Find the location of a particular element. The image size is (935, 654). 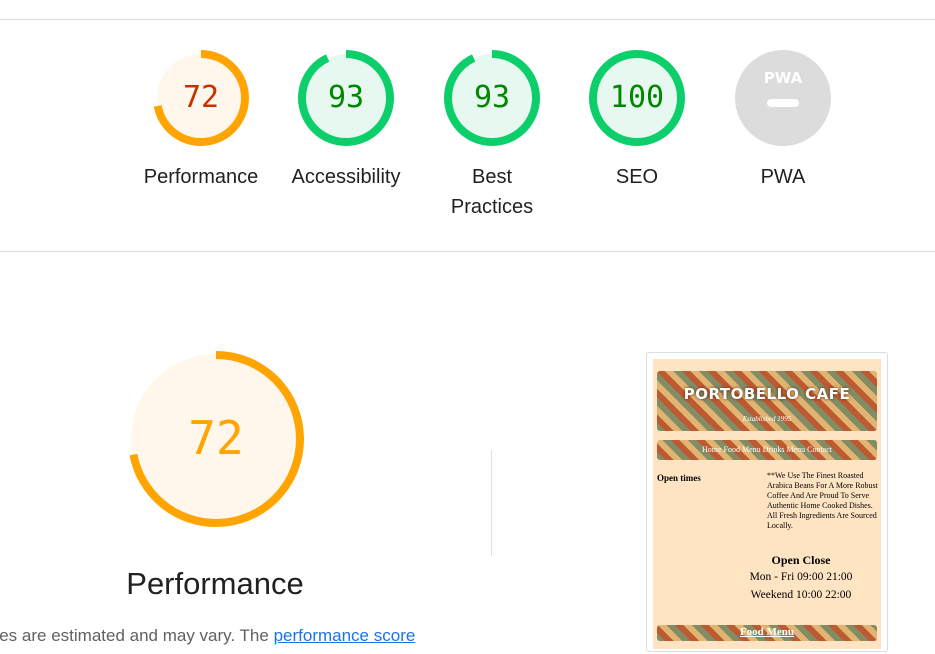

site-nav: Home Food Menu Drinks Menu Contact is located at coordinates (767, 450).